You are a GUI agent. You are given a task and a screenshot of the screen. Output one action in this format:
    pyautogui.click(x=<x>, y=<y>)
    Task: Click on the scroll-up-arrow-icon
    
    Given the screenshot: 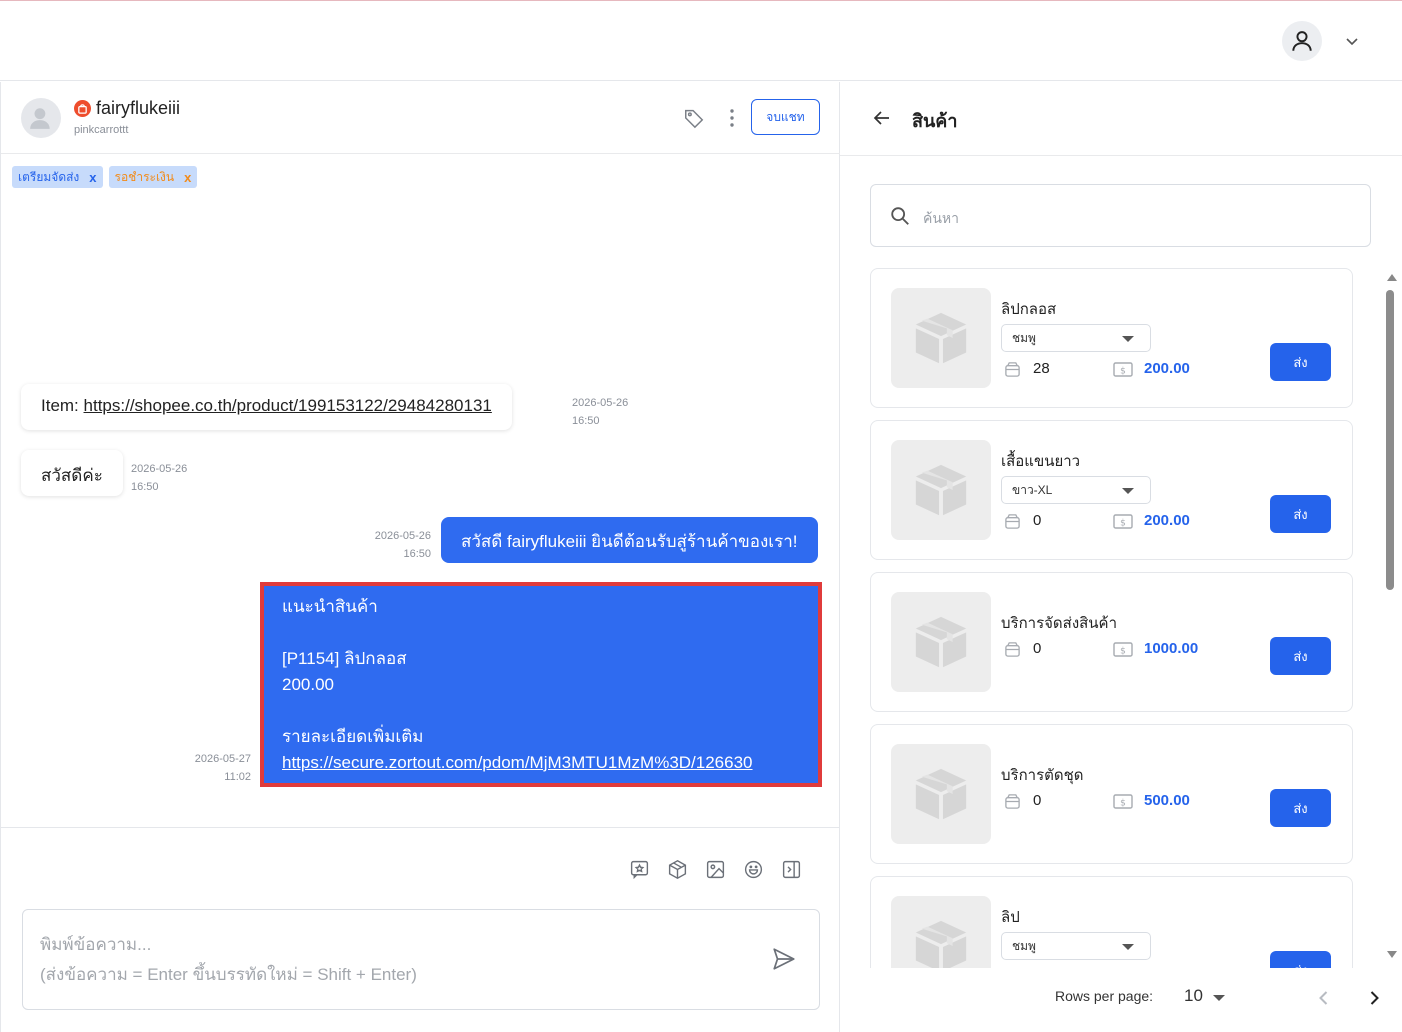 What is the action you would take?
    pyautogui.click(x=1392, y=277)
    